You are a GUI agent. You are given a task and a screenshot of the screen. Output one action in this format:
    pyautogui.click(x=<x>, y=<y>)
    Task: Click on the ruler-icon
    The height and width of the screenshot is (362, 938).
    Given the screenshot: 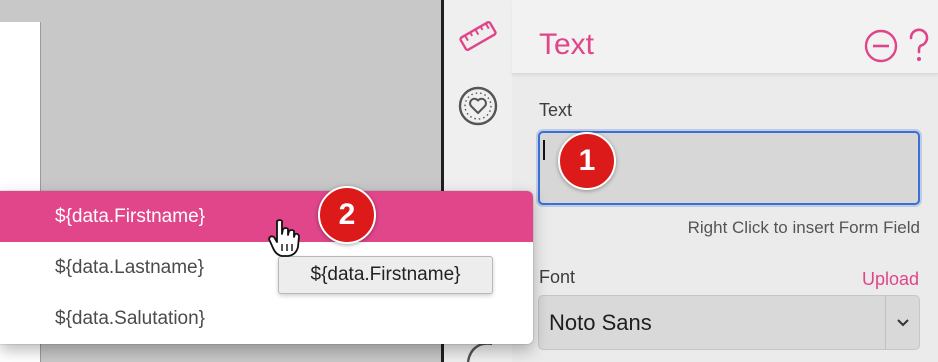 What is the action you would take?
    pyautogui.click(x=478, y=36)
    